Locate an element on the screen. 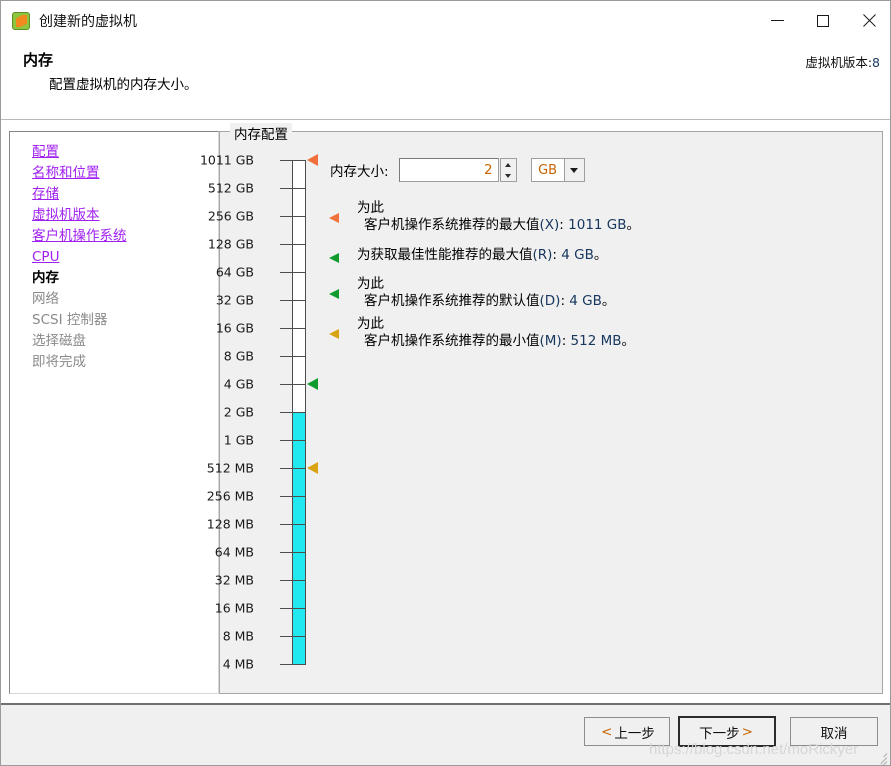  slider-scale-label: 256 GB is located at coordinates (230, 216).